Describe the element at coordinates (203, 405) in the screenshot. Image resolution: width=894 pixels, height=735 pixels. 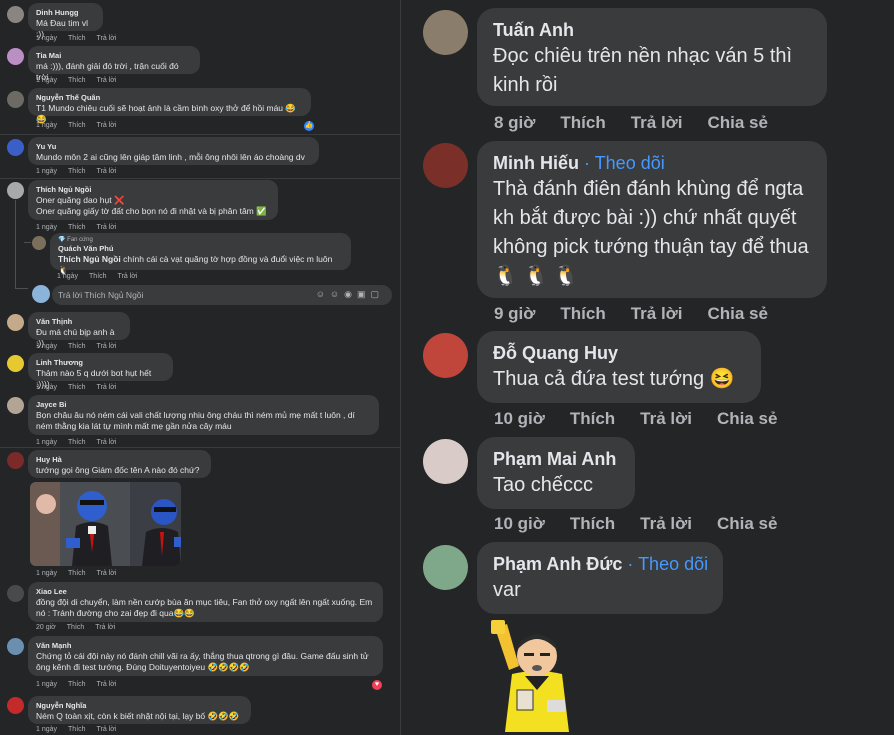
I see `commenter-name: Jayce Bi` at that location.